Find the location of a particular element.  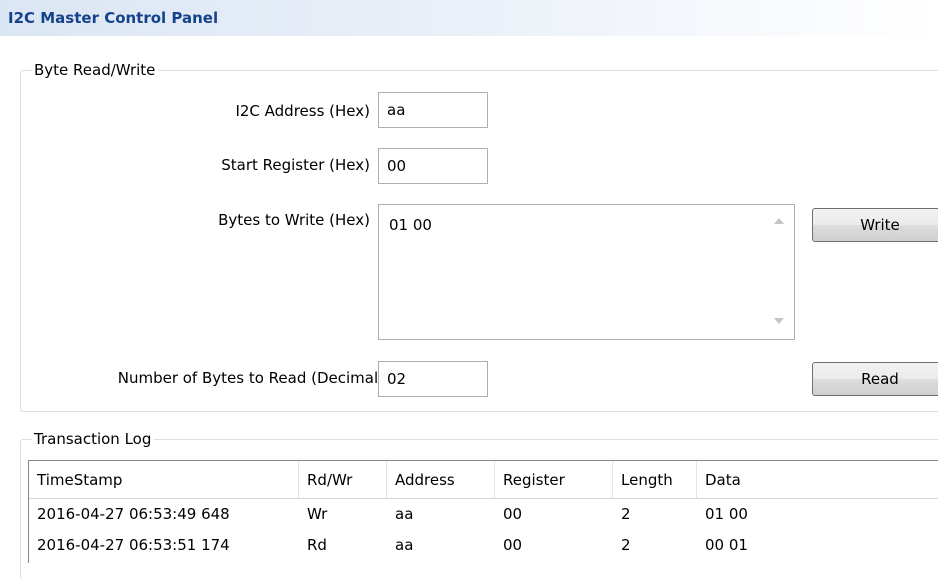

cell-rdwr: Rd is located at coordinates (317, 545).